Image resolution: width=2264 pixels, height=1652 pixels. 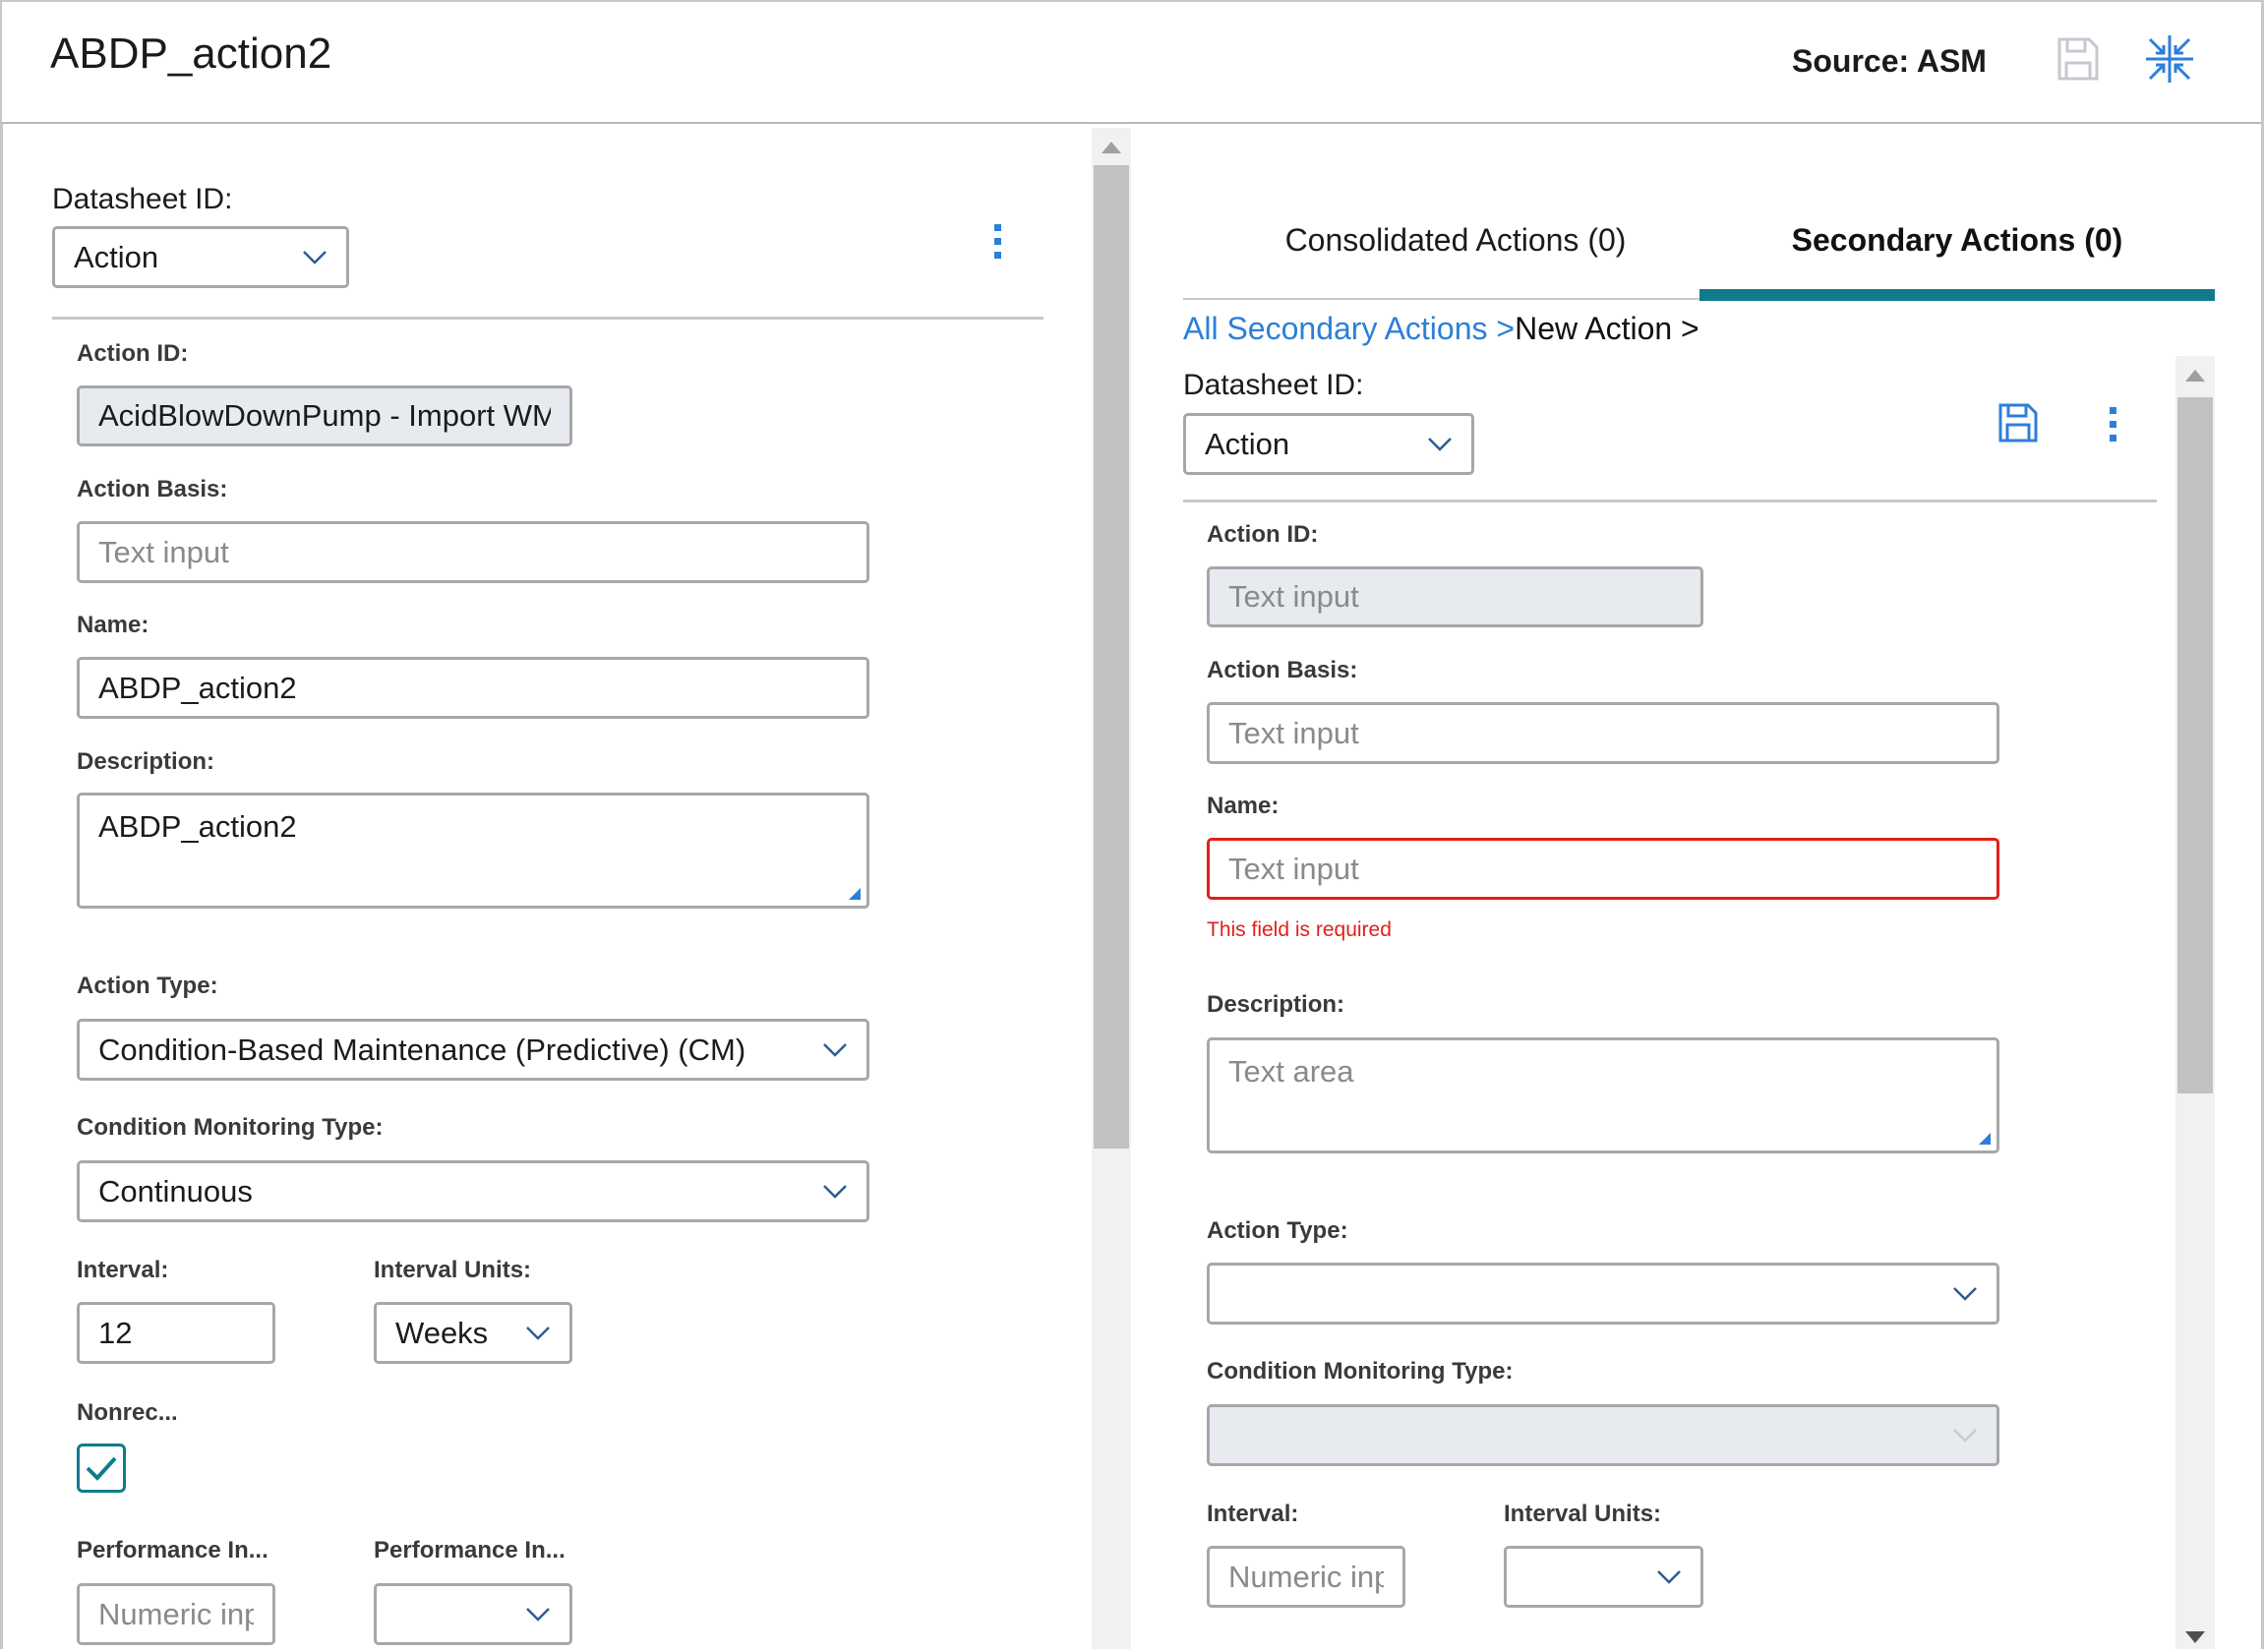 I want to click on right-cm-type-select, so click(x=1603, y=1435).